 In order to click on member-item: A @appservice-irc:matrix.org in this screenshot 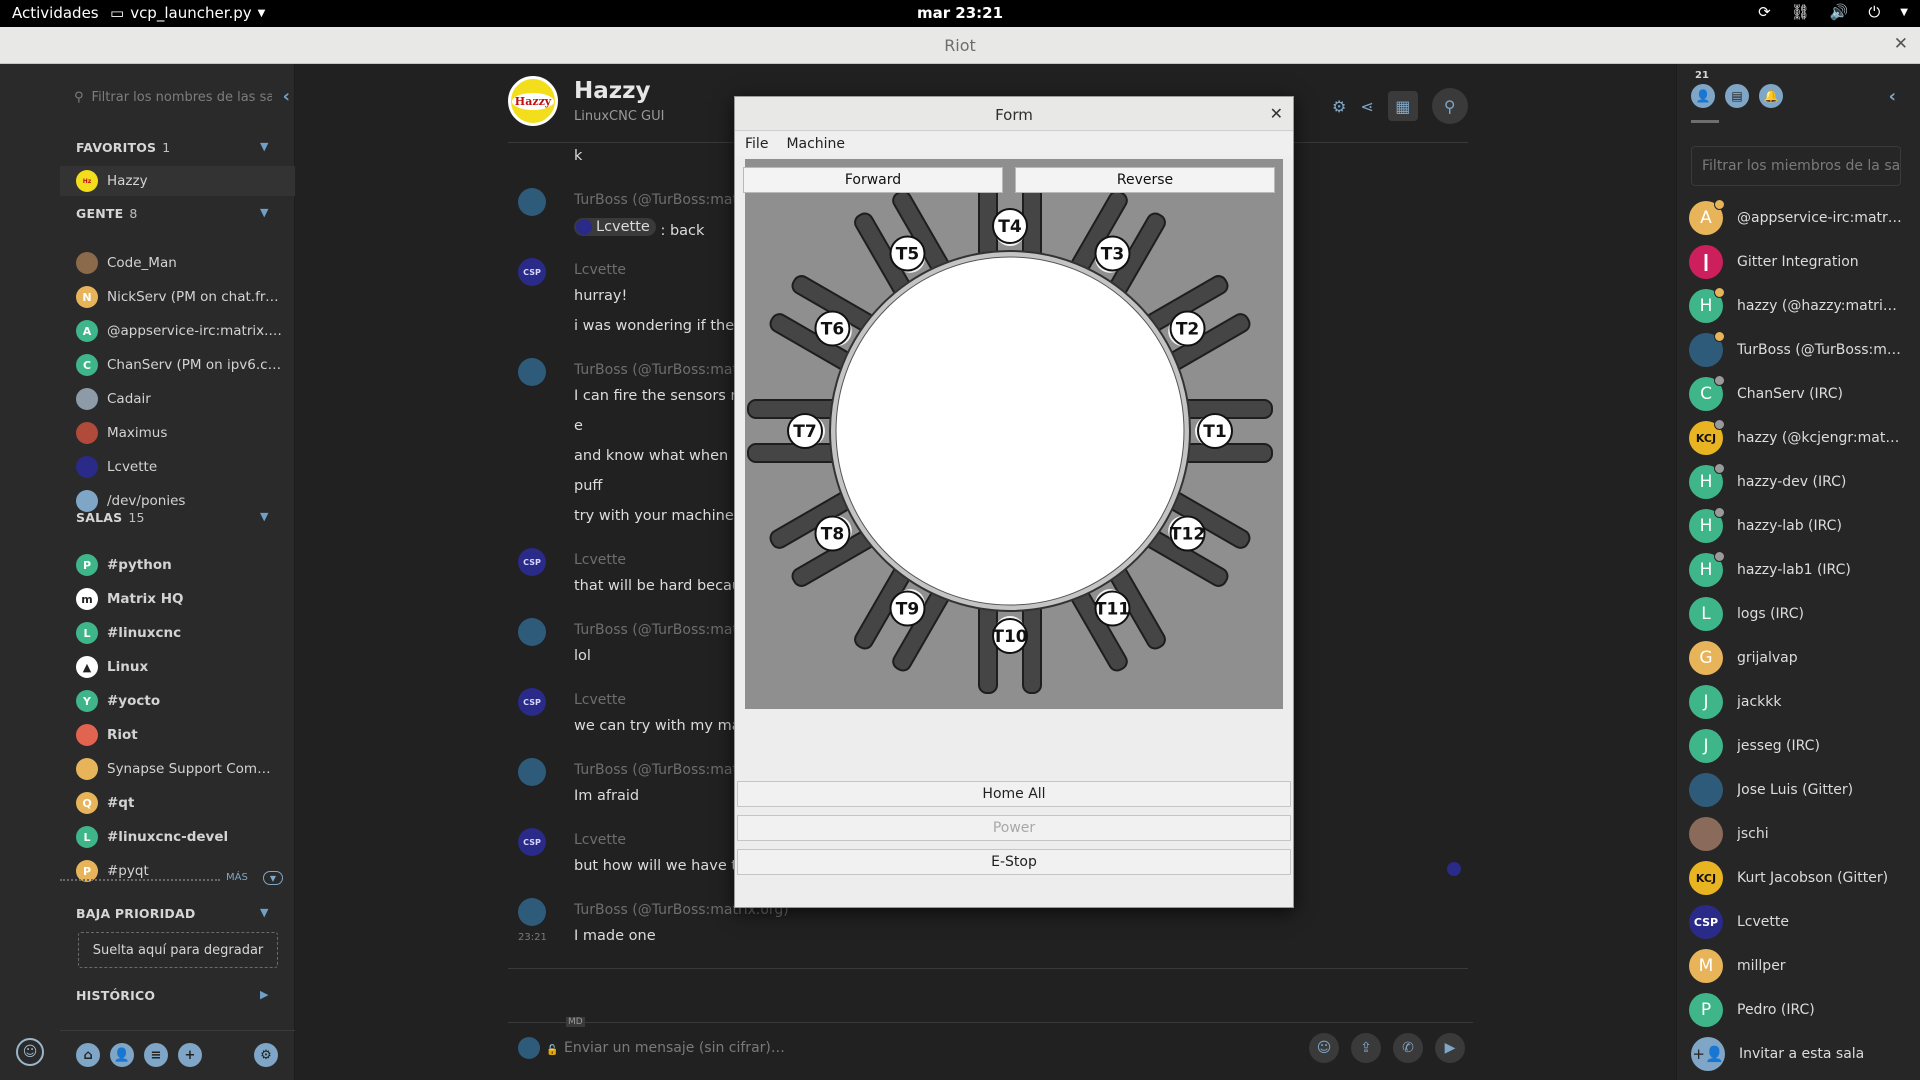, I will do `click(1804, 218)`.